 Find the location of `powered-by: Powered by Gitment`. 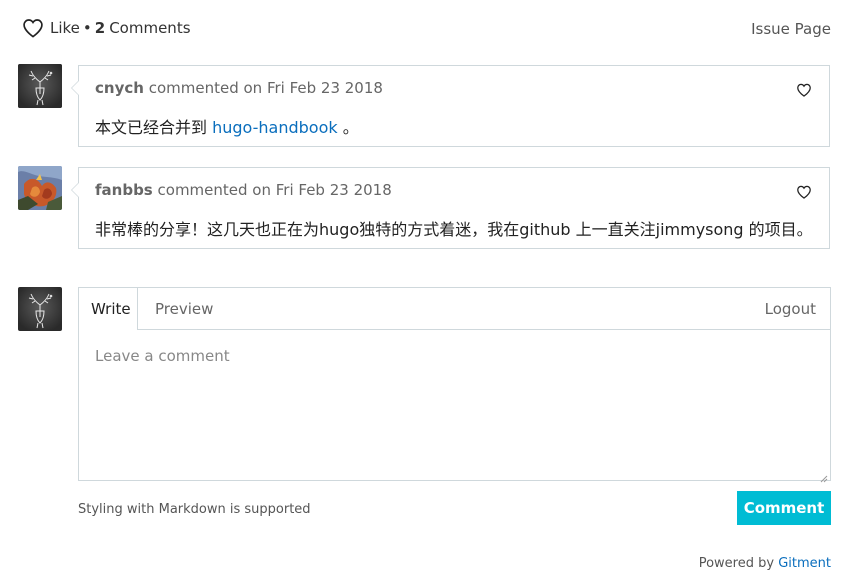

powered-by: Powered by Gitment is located at coordinates (765, 563).